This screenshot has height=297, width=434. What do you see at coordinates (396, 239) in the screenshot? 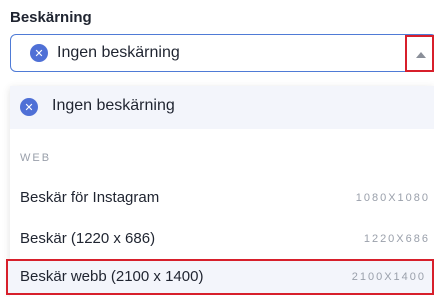
I see `menu-option-size: 1220X686` at bounding box center [396, 239].